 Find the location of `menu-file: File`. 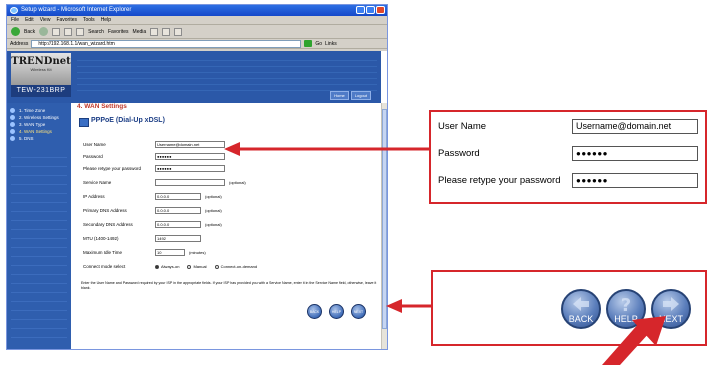

menu-file: File is located at coordinates (15, 20).